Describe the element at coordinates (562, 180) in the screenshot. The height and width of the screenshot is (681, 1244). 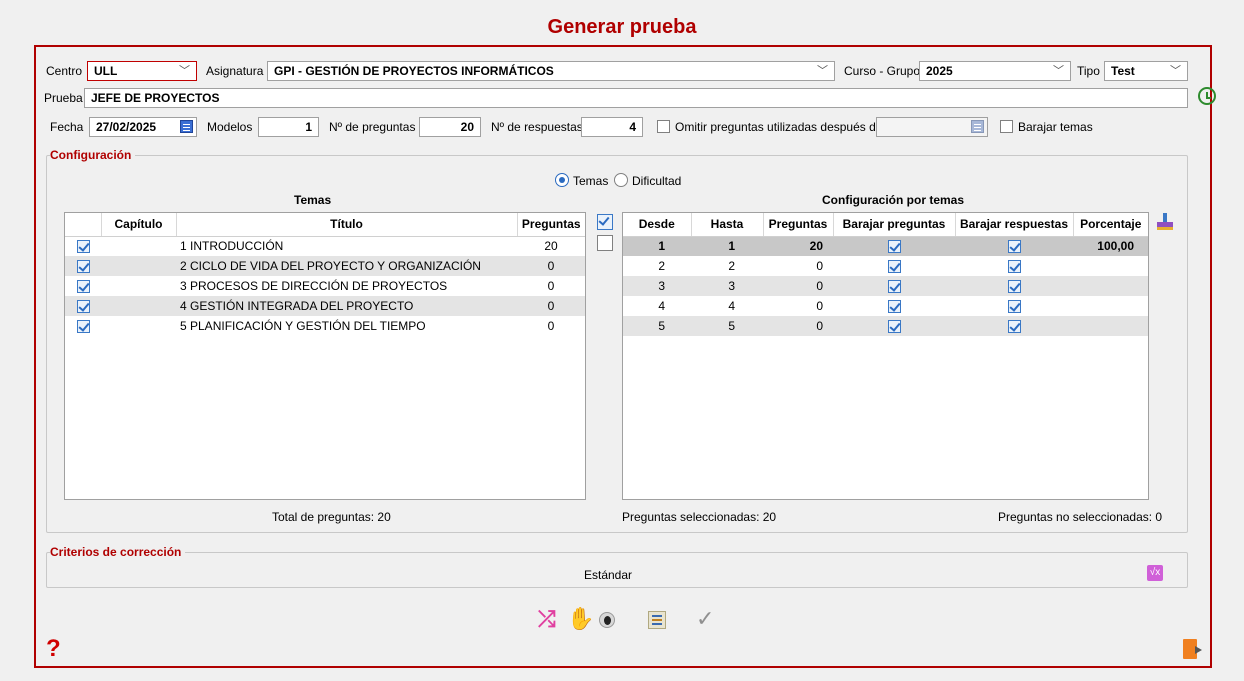
I see `radio-temas` at that location.